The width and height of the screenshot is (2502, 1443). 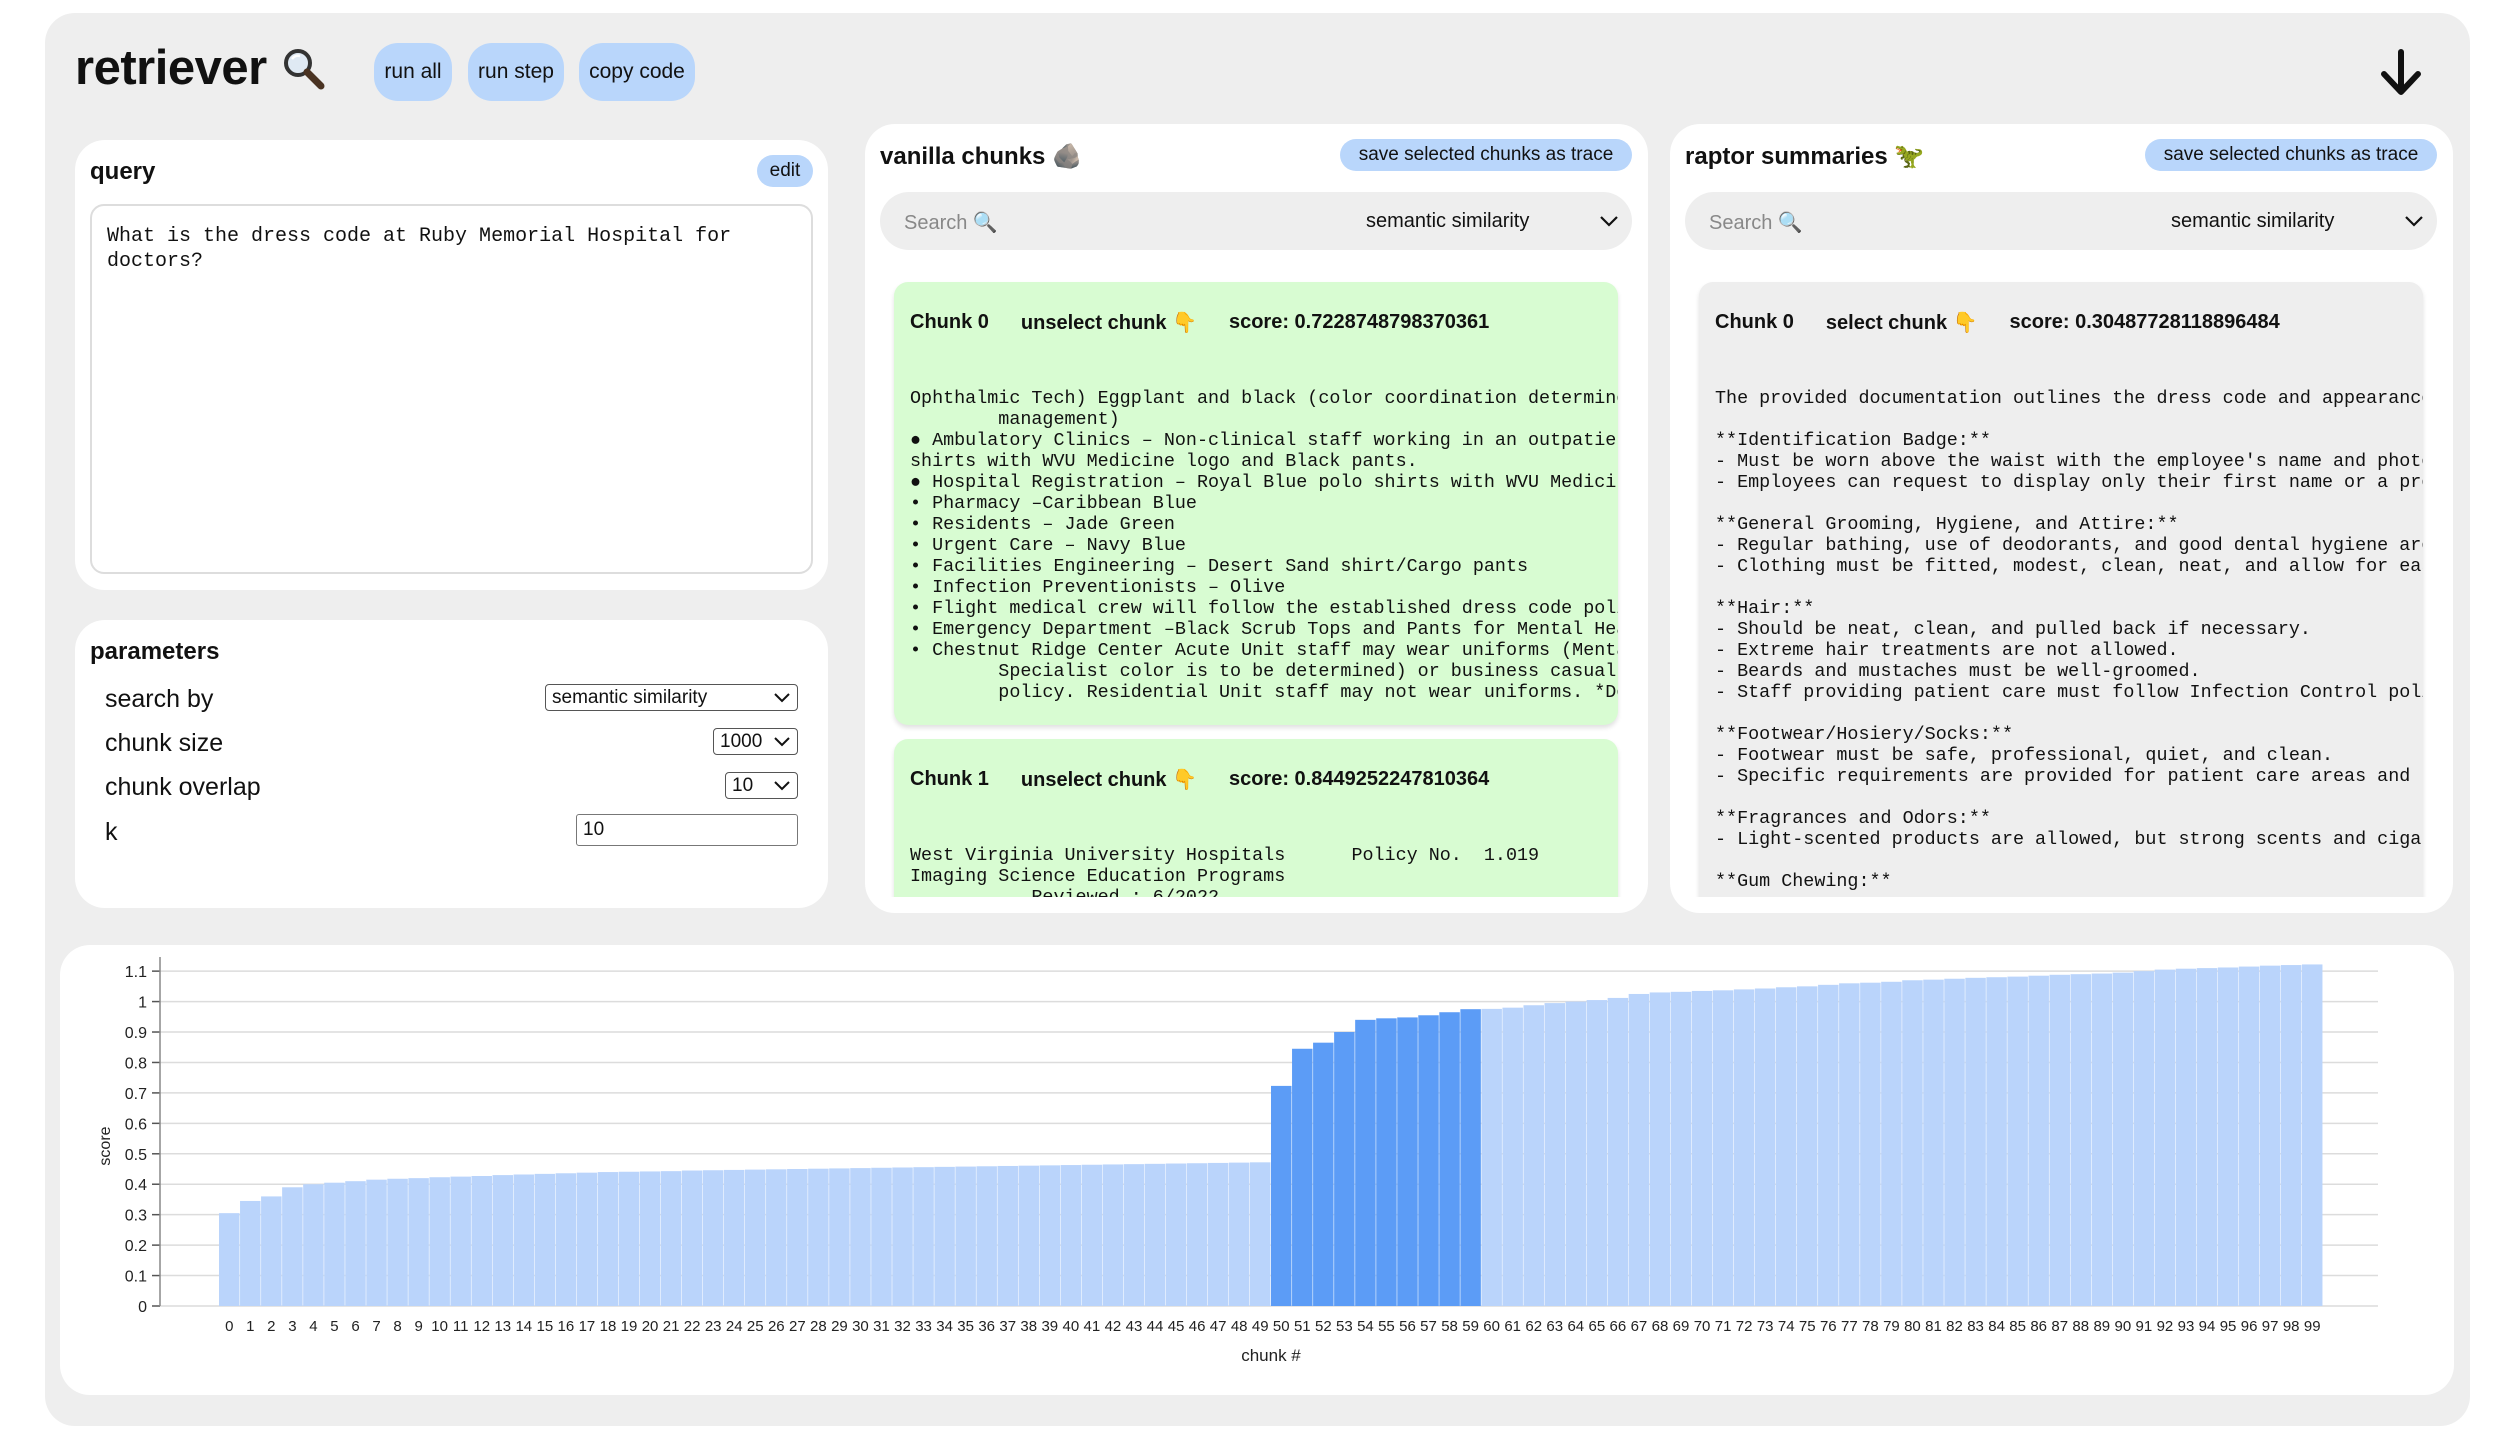 I want to click on chunk-score: score: 0.30487728118896484, so click(x=2144, y=322).